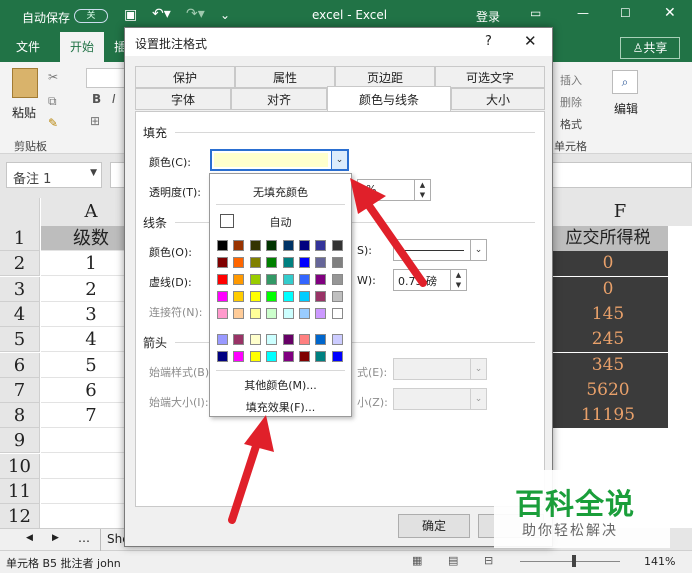 This screenshot has height=573, width=692. What do you see at coordinates (575, 504) in the screenshot?
I see `watermark-title: 百科全说` at bounding box center [575, 504].